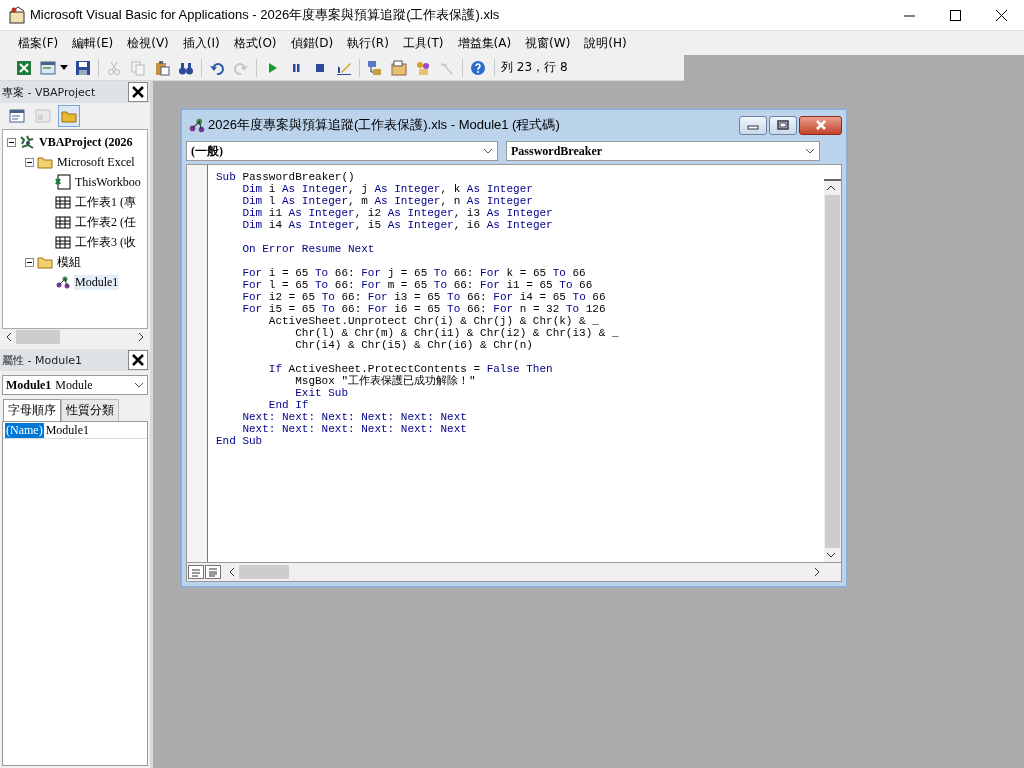 This screenshot has width=1024, height=768. I want to click on save-button, so click(83, 67).